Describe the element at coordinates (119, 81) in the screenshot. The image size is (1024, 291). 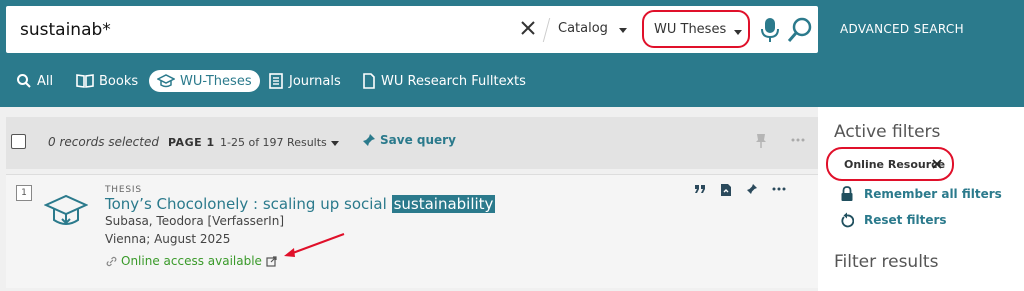
I see `tab-label: Books` at that location.